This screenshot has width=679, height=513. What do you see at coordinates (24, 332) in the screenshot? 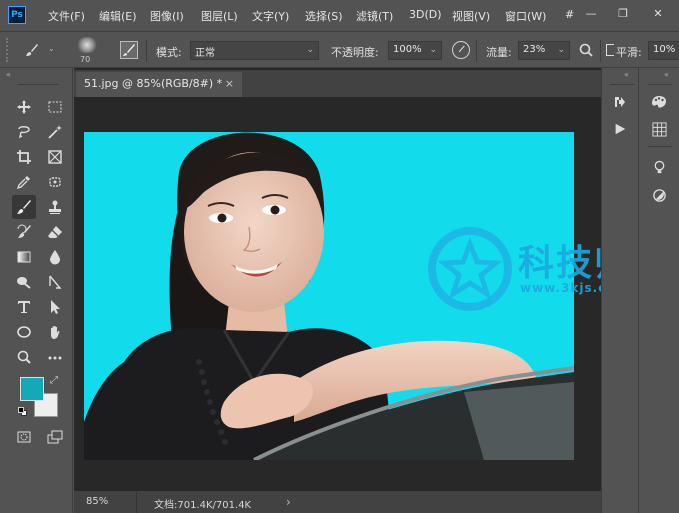
I see `ellipse-tool-icon` at bounding box center [24, 332].